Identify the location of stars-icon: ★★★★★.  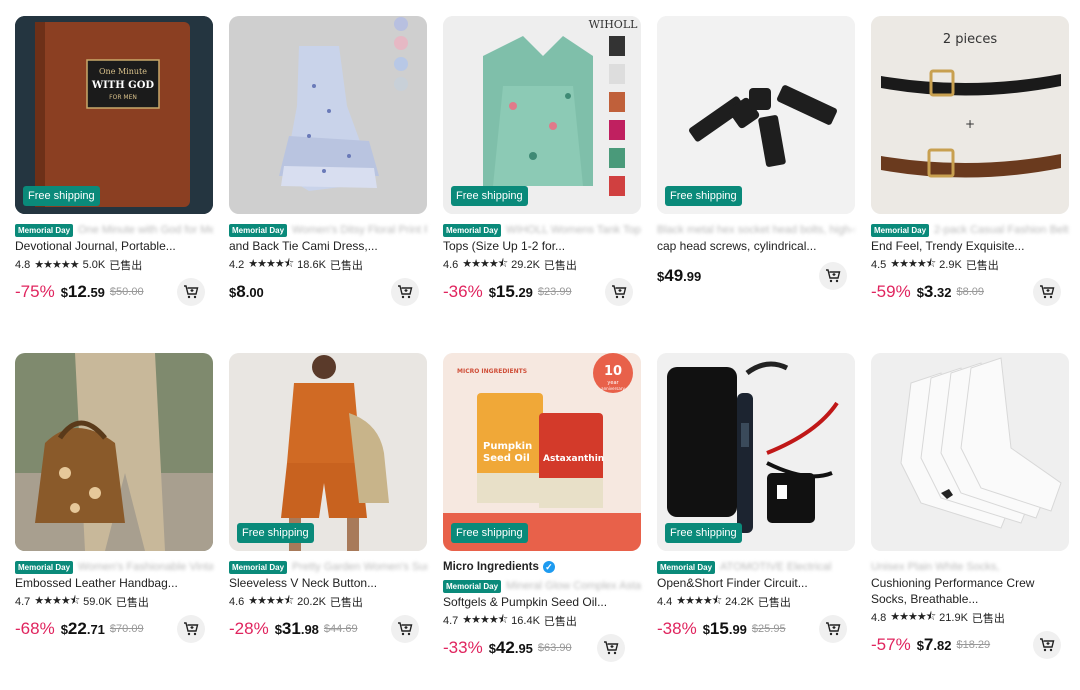
(56, 265).